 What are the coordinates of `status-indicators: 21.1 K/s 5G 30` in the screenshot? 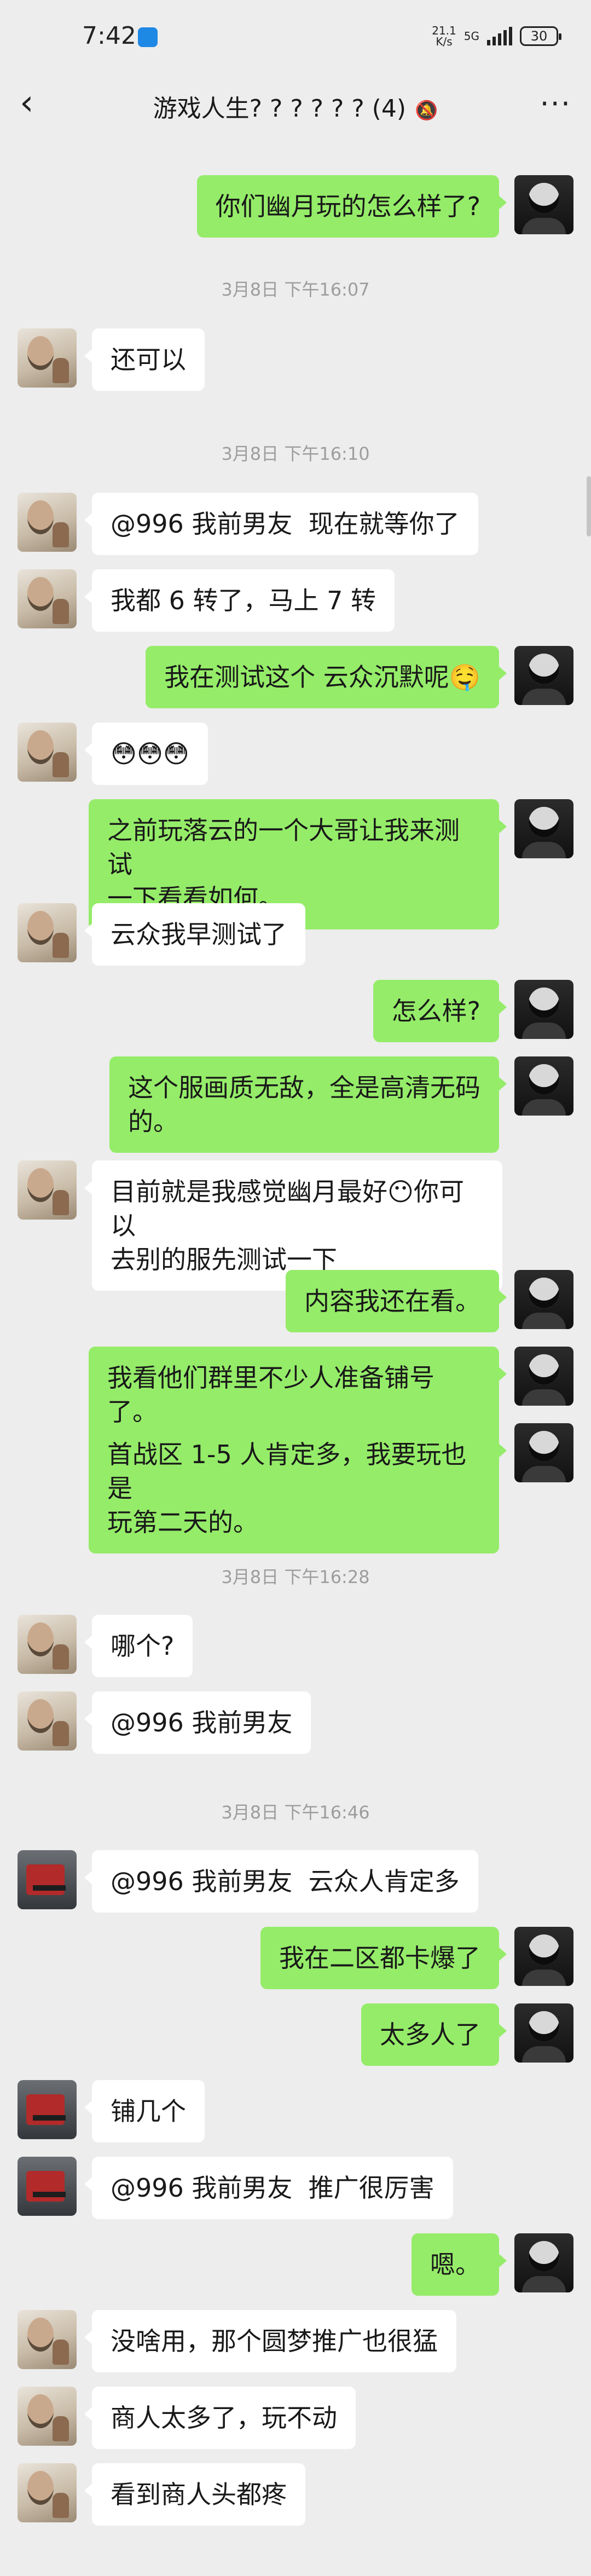 It's located at (496, 36).